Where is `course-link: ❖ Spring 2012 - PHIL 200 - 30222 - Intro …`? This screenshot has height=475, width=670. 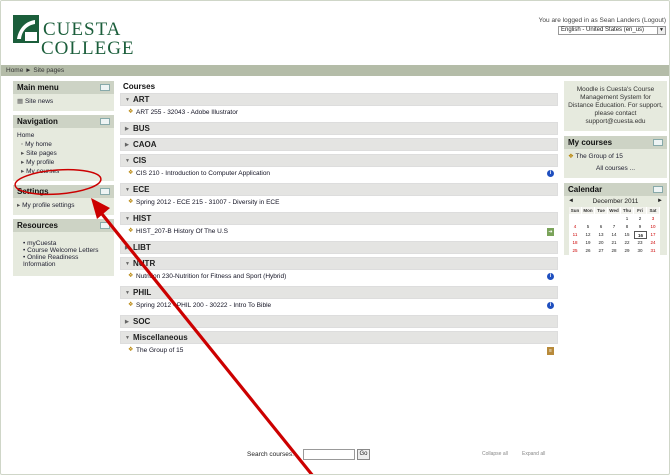
course-link: ❖ Spring 2012 - PHIL 200 - 30222 - Intro … is located at coordinates (339, 305).